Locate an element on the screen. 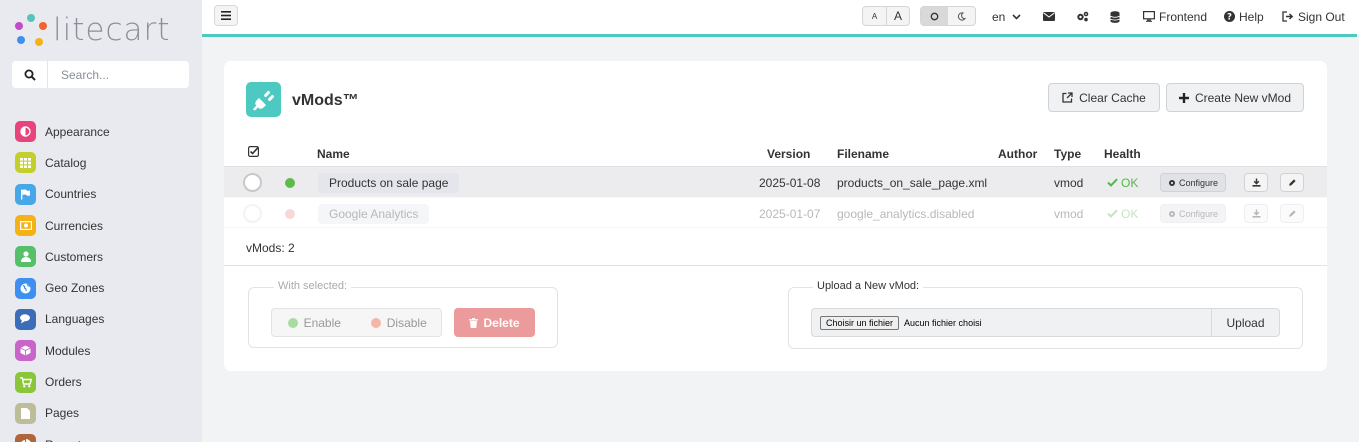  vmod-version: 2025-01-07 is located at coordinates (790, 213).